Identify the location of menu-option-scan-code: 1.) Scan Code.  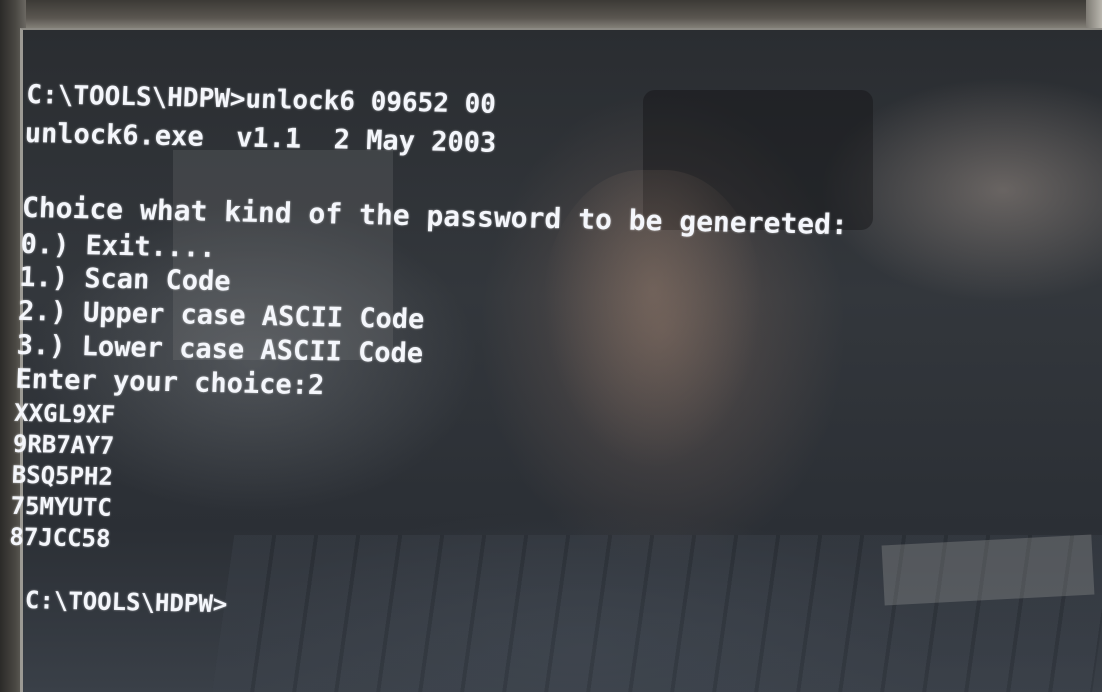
(125, 279).